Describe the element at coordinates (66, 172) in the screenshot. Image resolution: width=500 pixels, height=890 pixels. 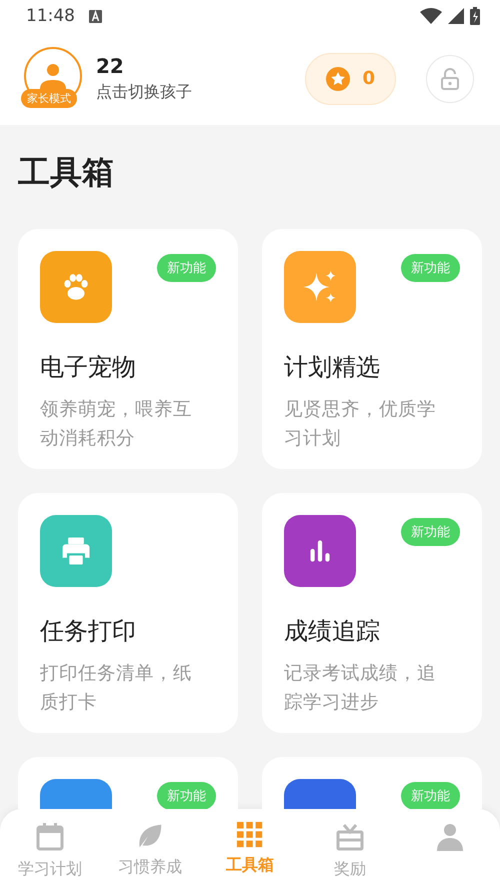
I see `page-title: 工具箱` at that location.